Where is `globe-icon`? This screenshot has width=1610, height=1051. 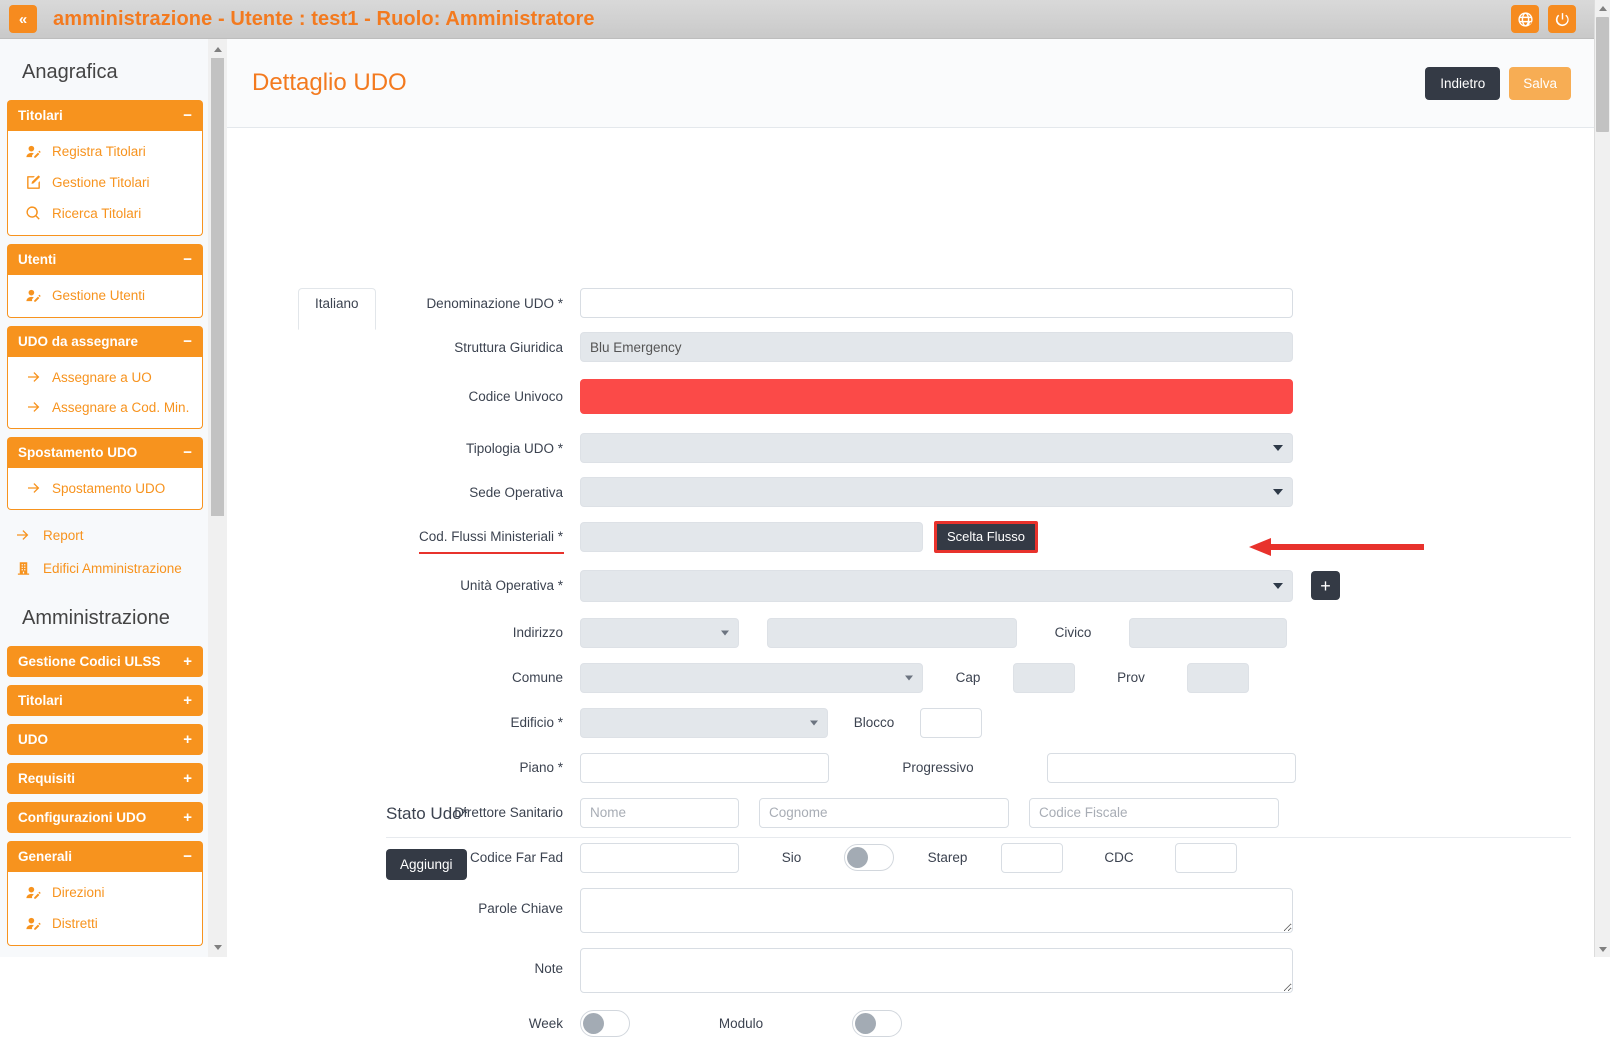 globe-icon is located at coordinates (1525, 19).